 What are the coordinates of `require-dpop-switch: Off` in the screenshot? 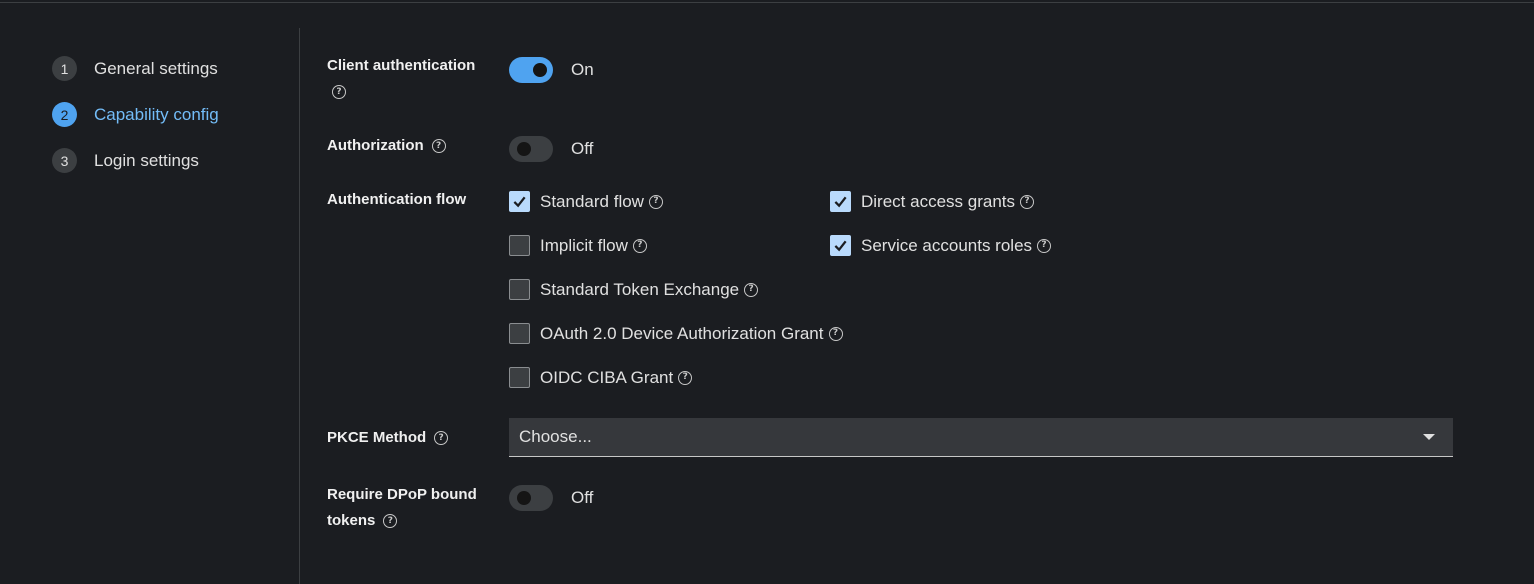 It's located at (551, 498).